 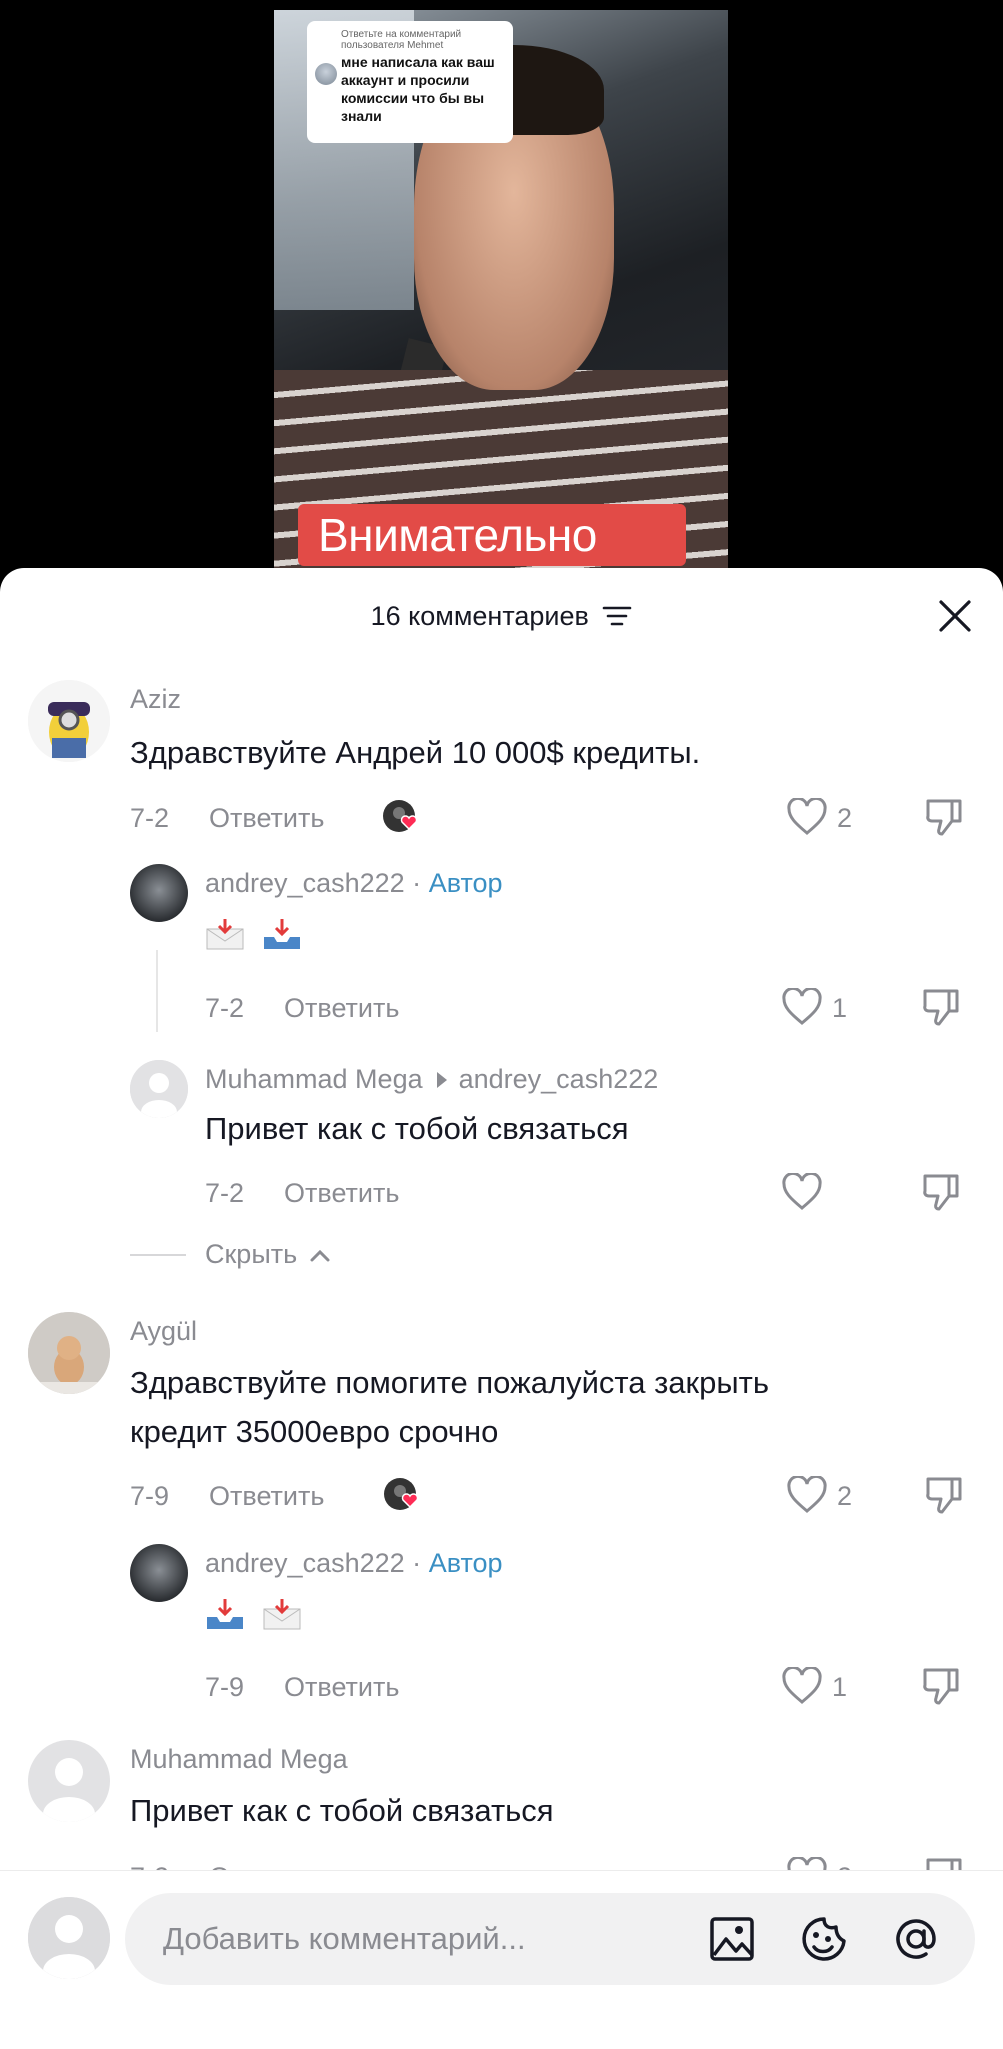 What do you see at coordinates (441, 1079) in the screenshot?
I see `reply-arrow-icon` at bounding box center [441, 1079].